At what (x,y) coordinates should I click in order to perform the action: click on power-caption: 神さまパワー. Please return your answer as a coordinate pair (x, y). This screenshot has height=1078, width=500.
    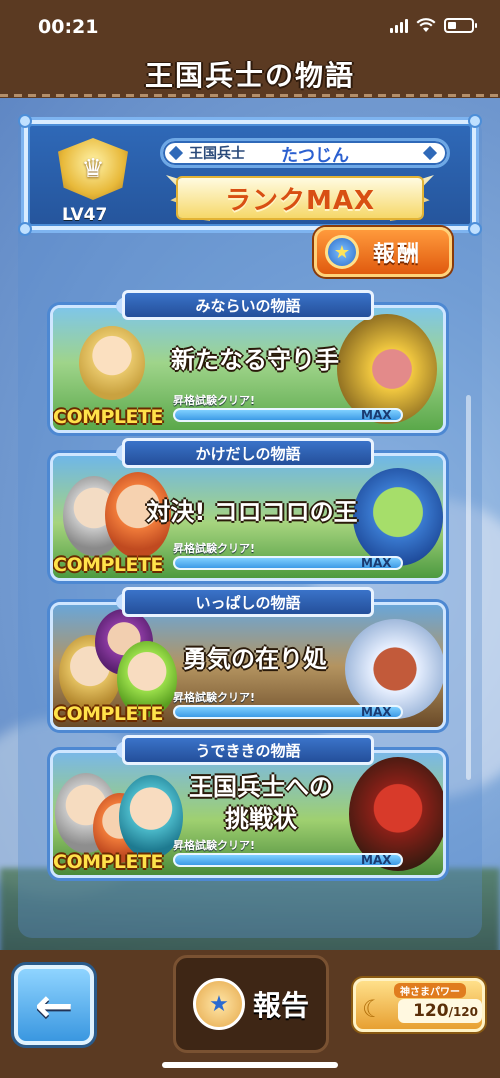
    Looking at the image, I should click on (430, 990).